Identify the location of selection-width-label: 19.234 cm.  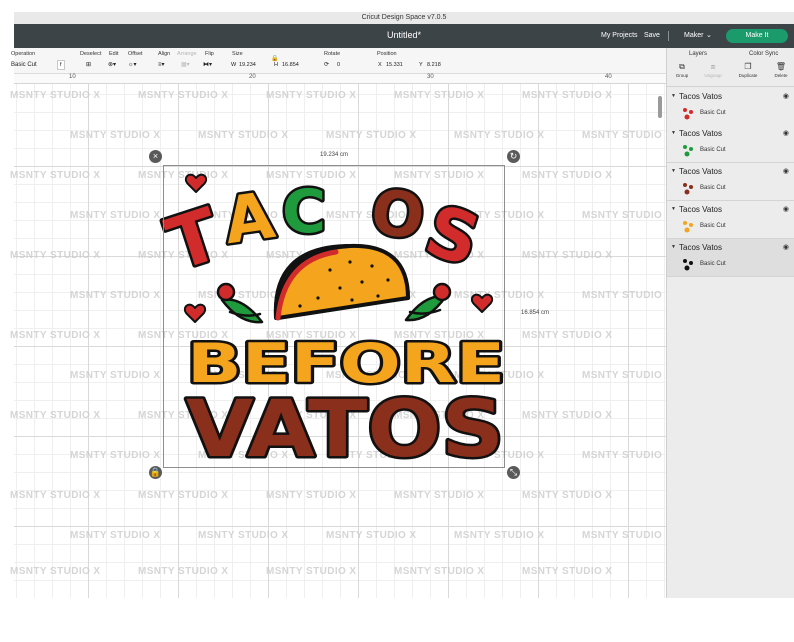
(334, 155).